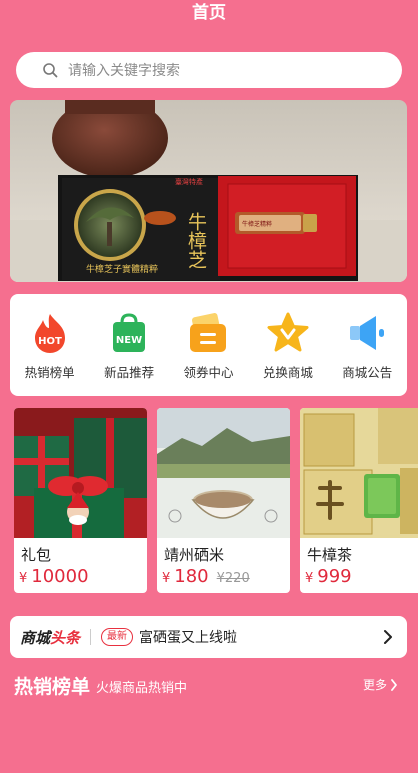  What do you see at coordinates (359, 473) in the screenshot?
I see `product-image-tea` at bounding box center [359, 473].